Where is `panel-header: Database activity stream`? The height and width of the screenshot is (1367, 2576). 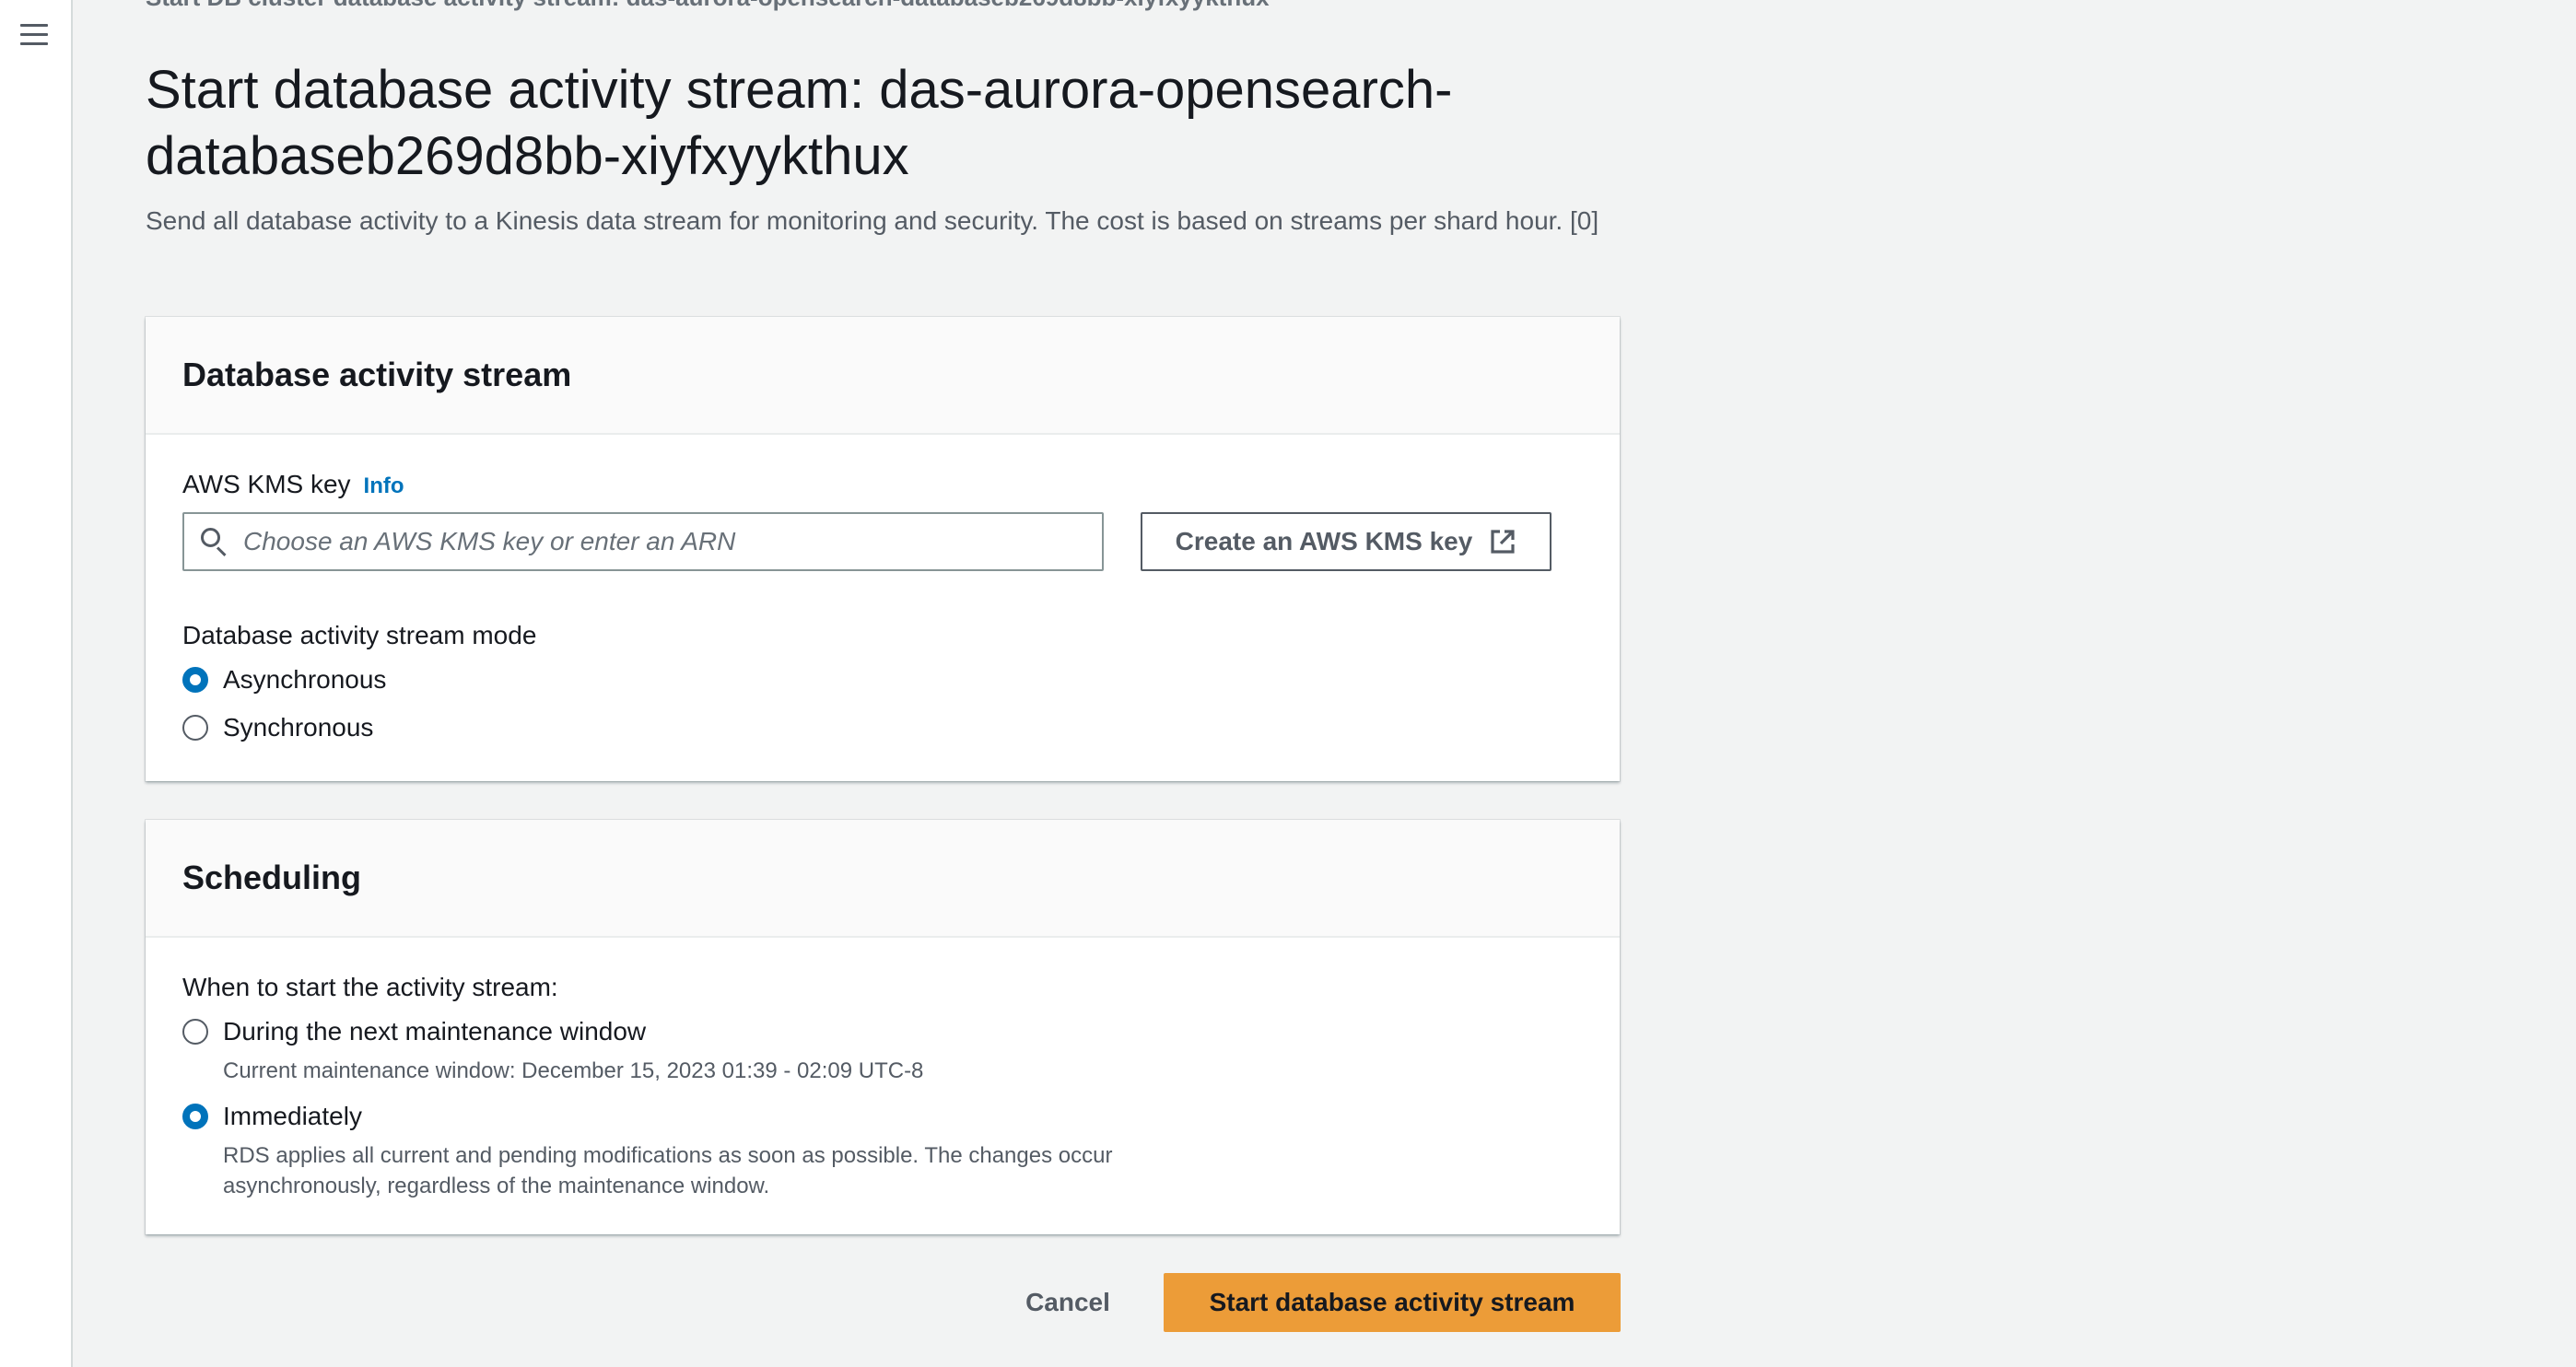
panel-header: Database activity stream is located at coordinates (883, 376).